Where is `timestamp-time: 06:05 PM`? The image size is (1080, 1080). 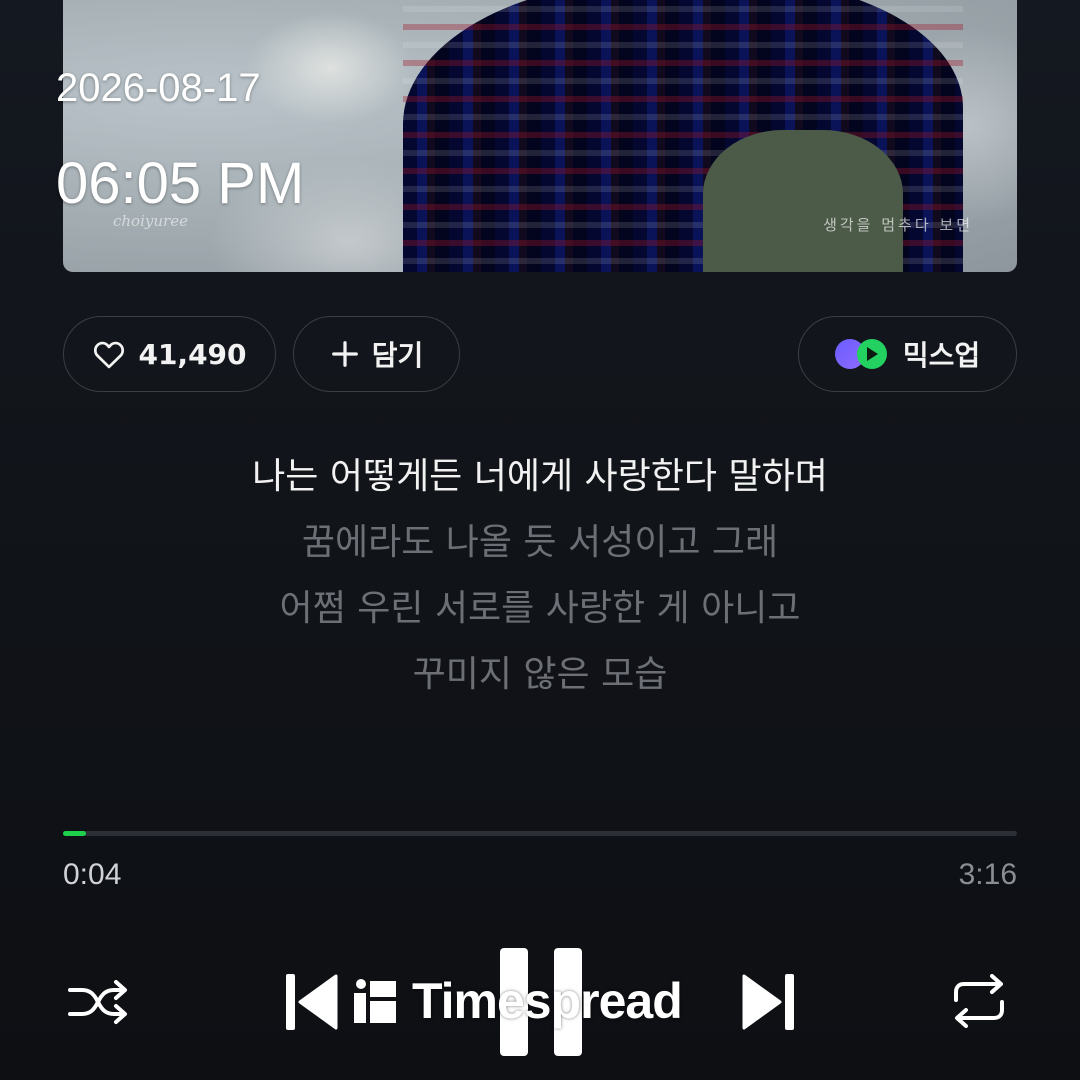 timestamp-time: 06:05 PM is located at coordinates (180, 183).